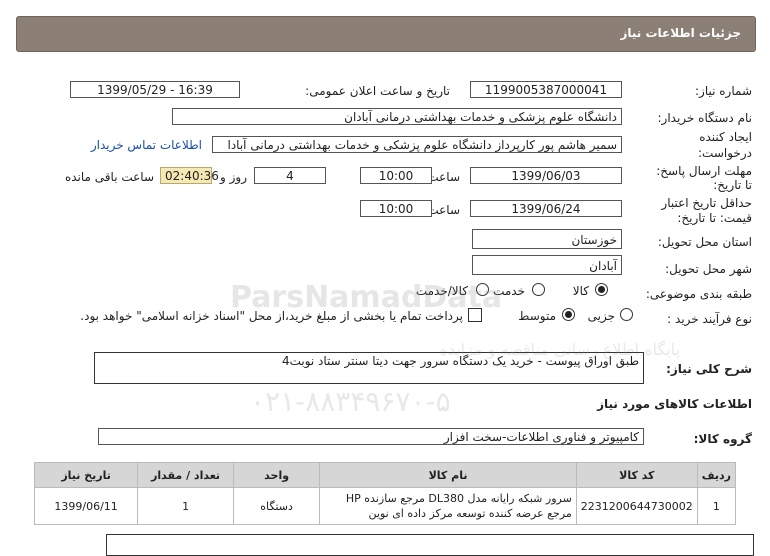 The image size is (770, 556). What do you see at coordinates (155, 89) in the screenshot?
I see `announce-date-field: 1399/05/29 - 16:39` at bounding box center [155, 89].